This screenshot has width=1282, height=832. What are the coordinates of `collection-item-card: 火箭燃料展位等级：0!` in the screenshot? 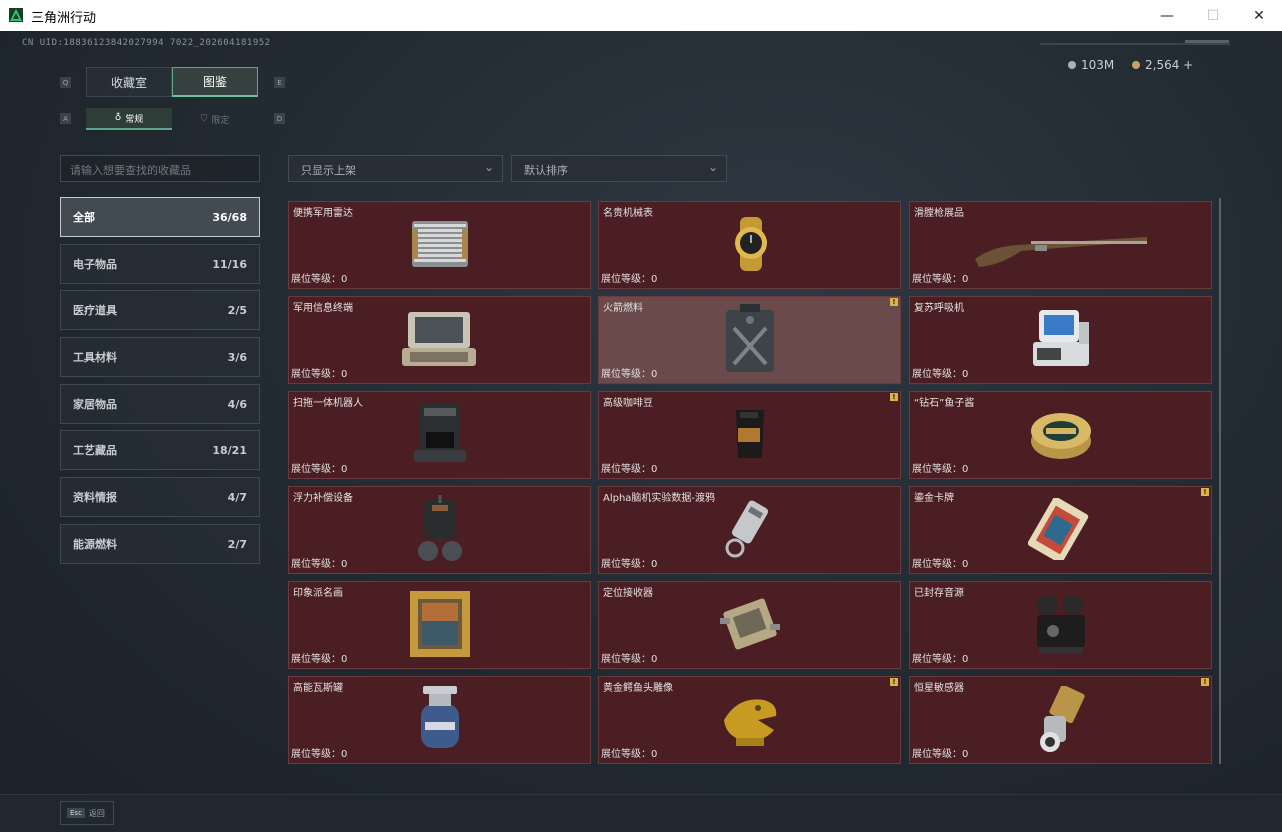 It's located at (749, 340).